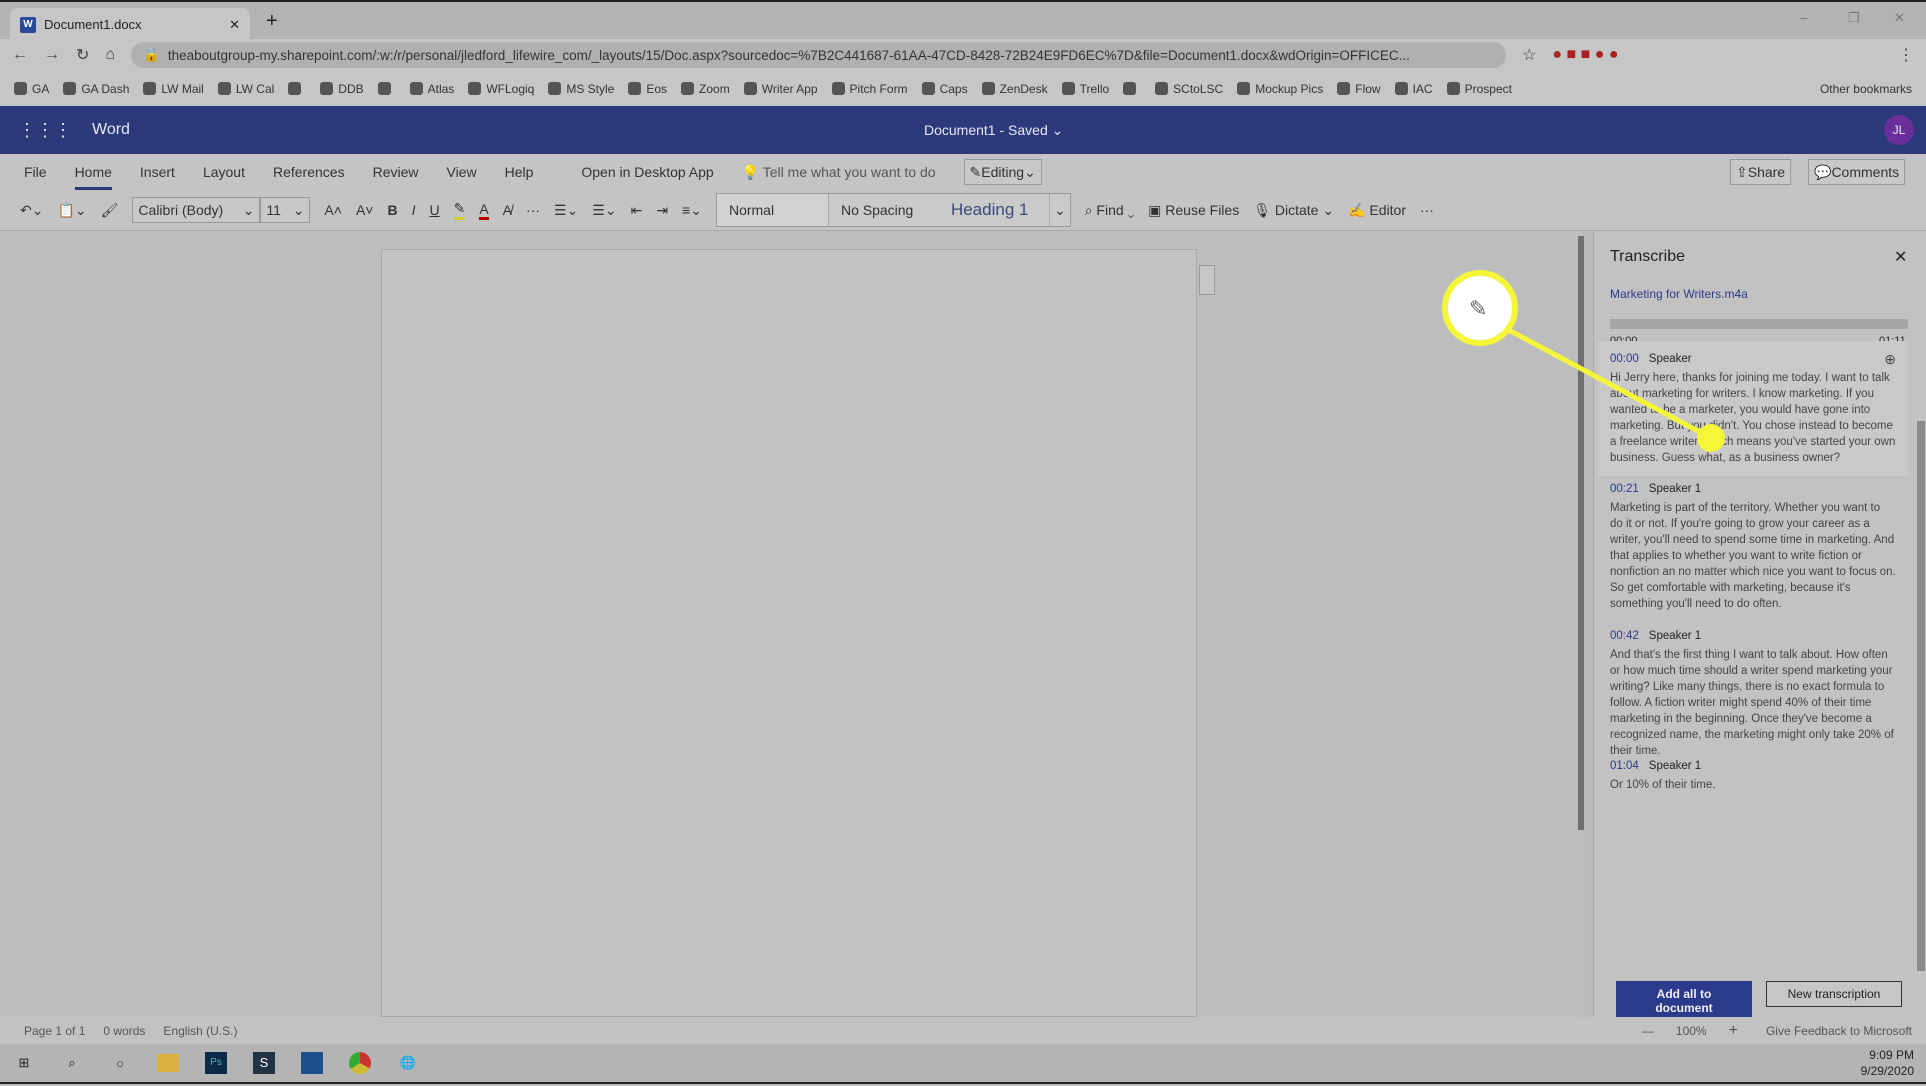 The width and height of the screenshot is (1926, 1086). What do you see at coordinates (1648, 1031) in the screenshot?
I see `zoom-out-icon: —` at bounding box center [1648, 1031].